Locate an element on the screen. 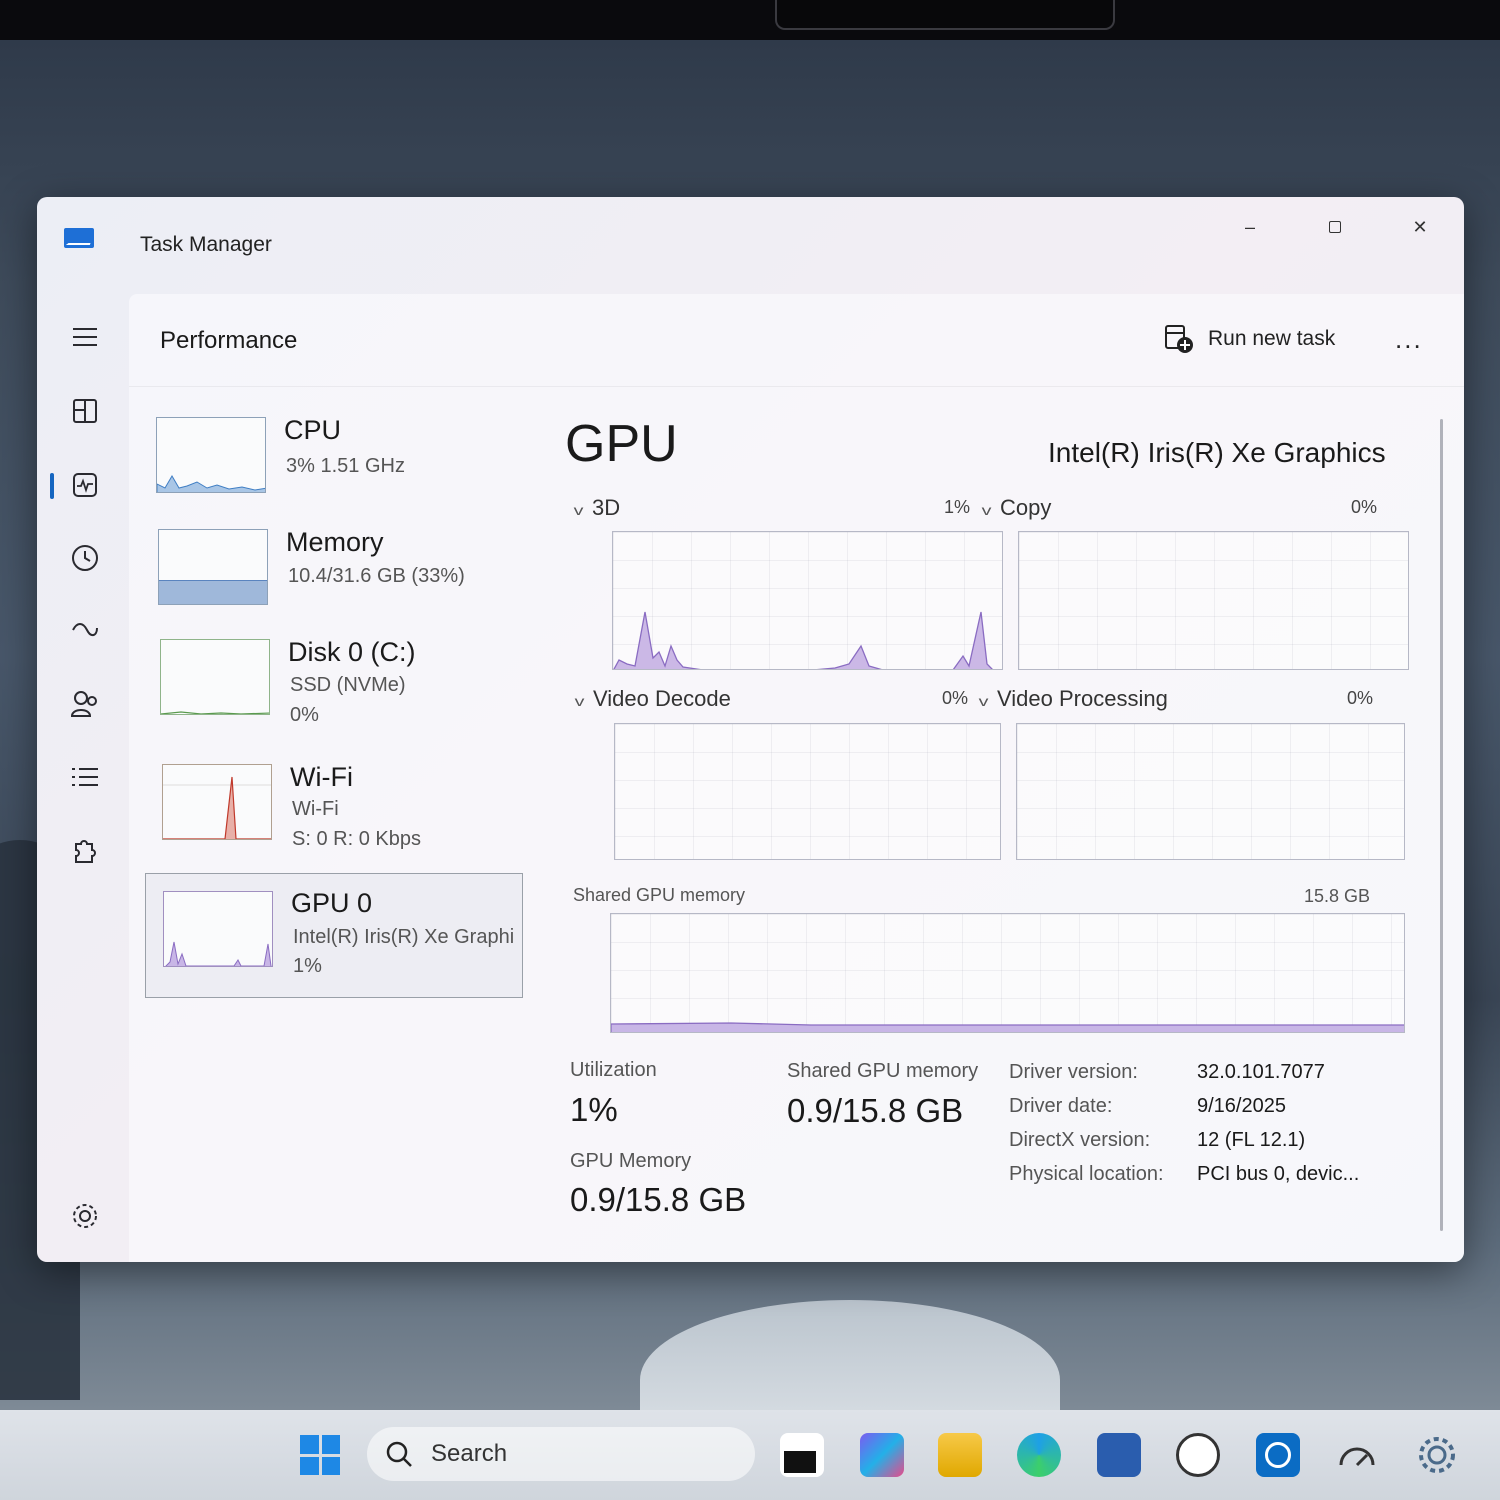 The width and height of the screenshot is (1500, 1500). device-name: Wi-Fi is located at coordinates (321, 777).